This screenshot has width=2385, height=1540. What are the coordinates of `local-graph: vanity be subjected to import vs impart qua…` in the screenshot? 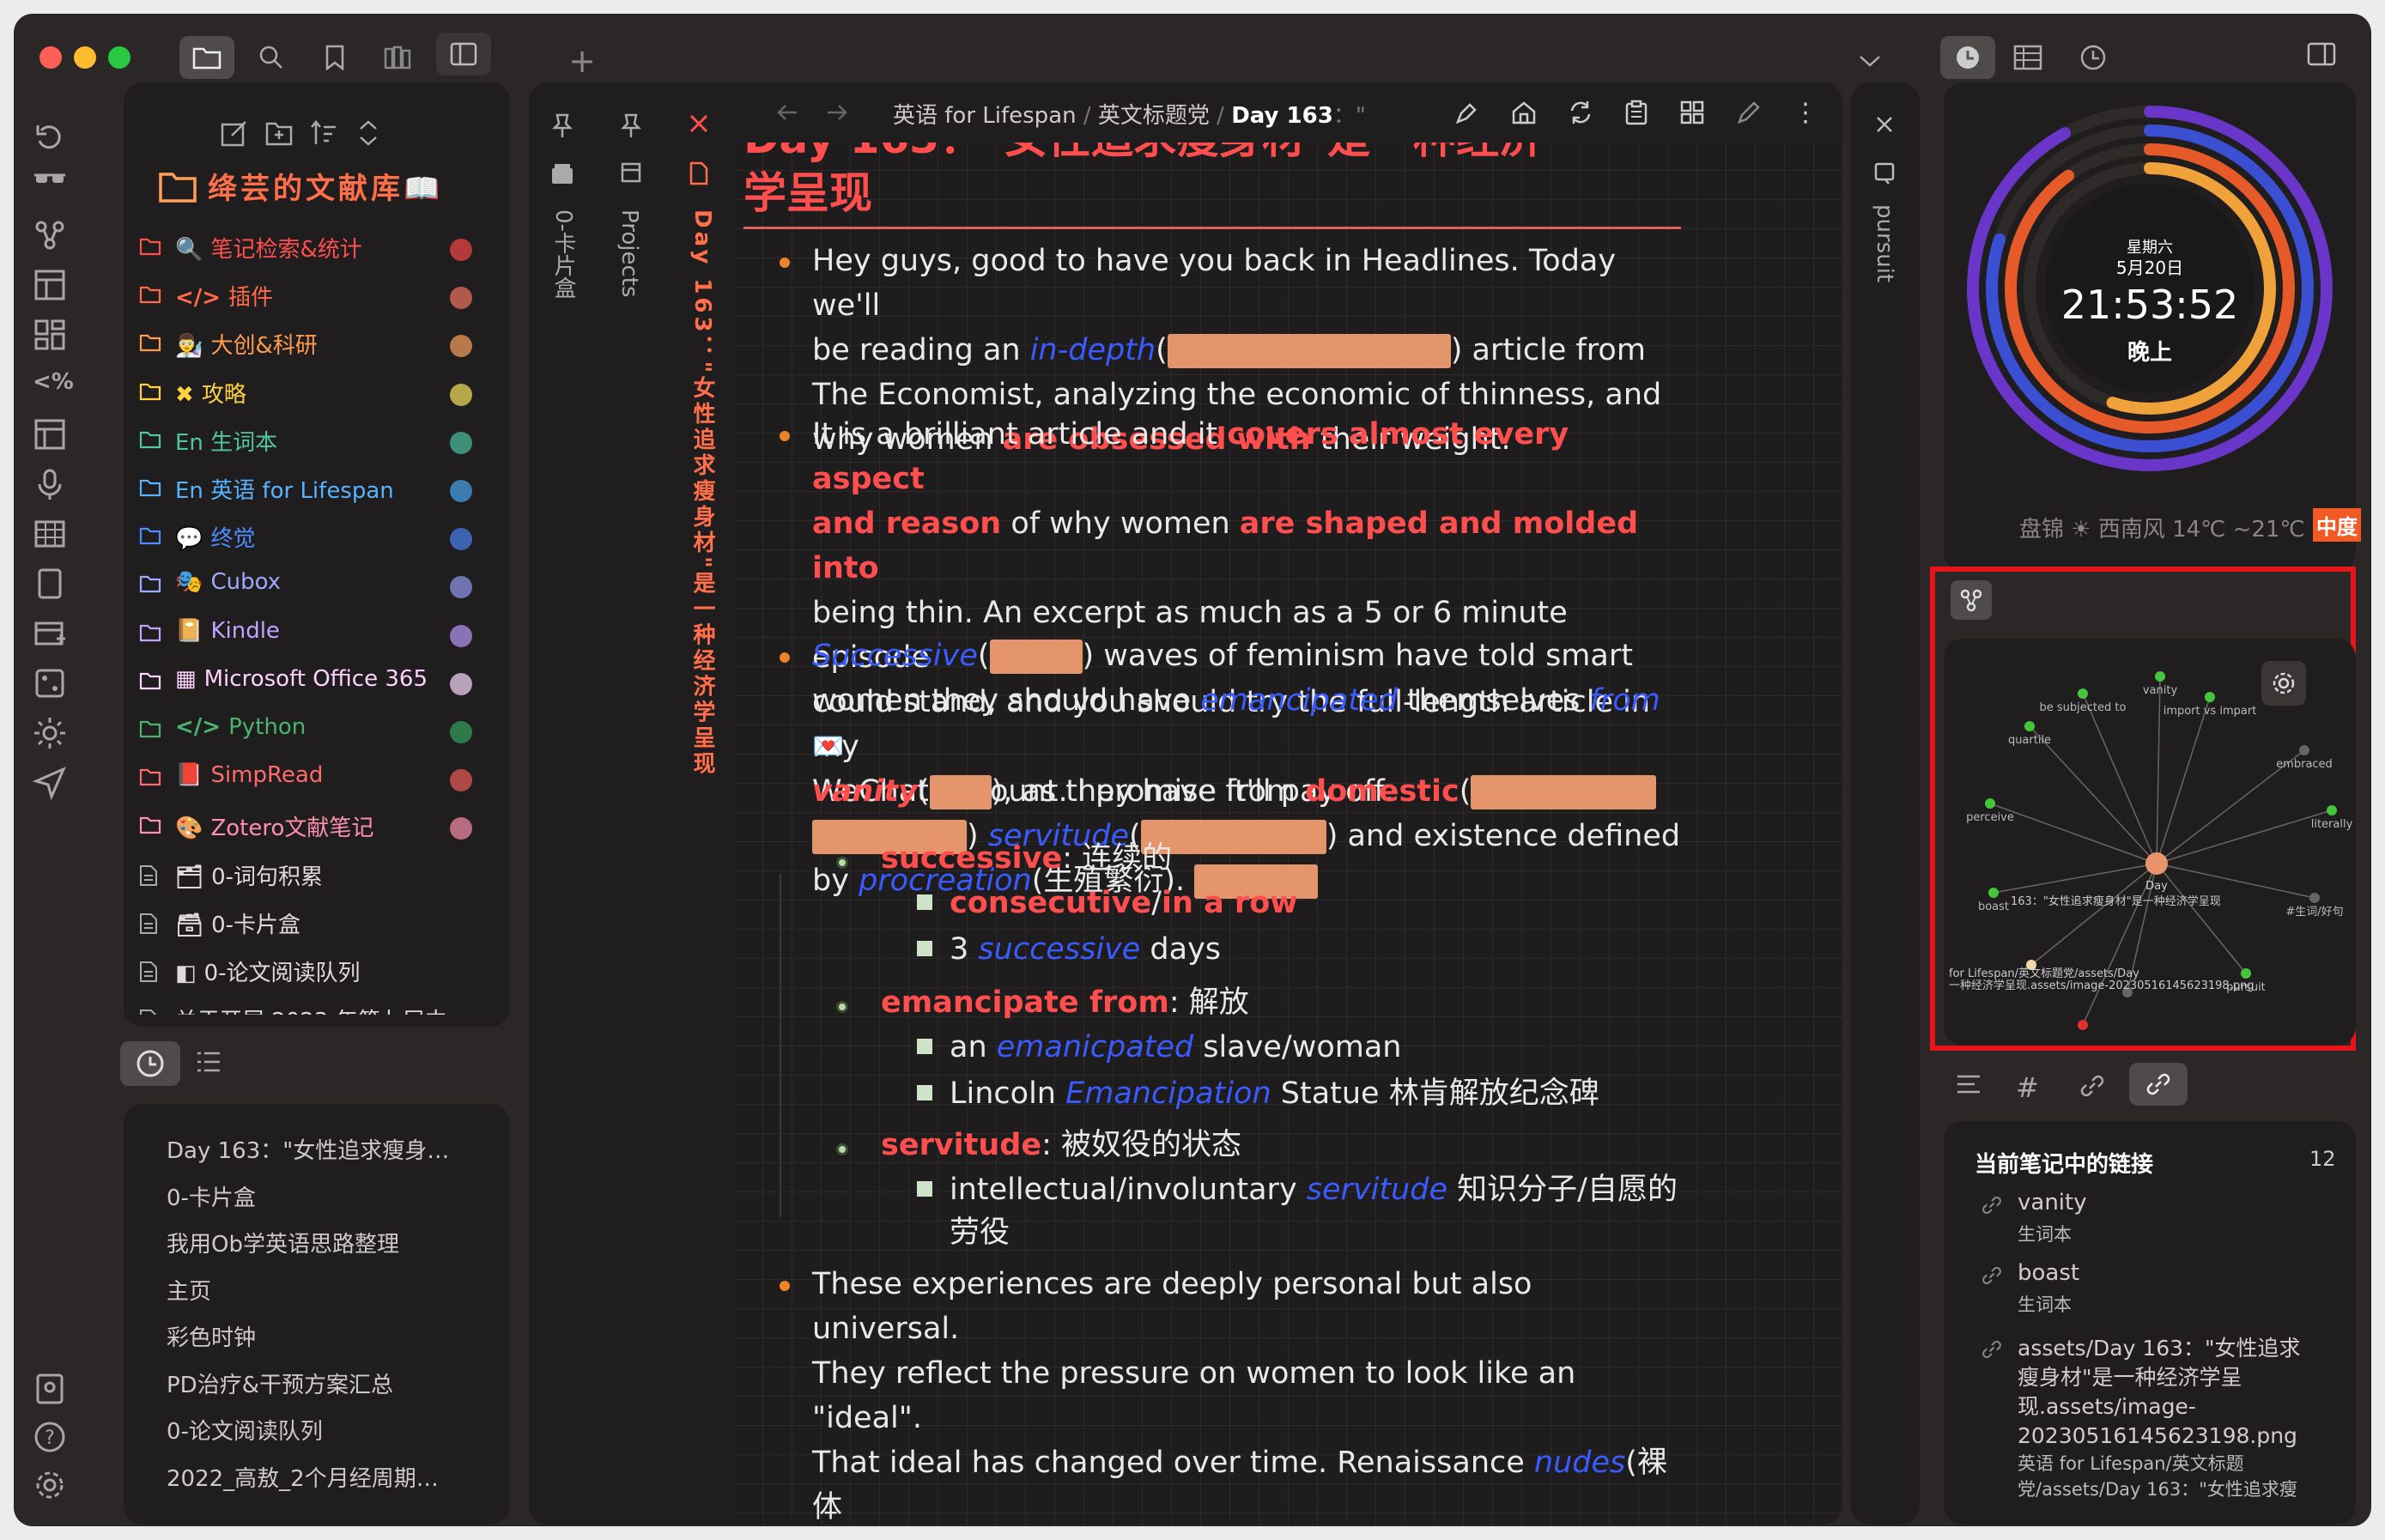 It's located at (2150, 842).